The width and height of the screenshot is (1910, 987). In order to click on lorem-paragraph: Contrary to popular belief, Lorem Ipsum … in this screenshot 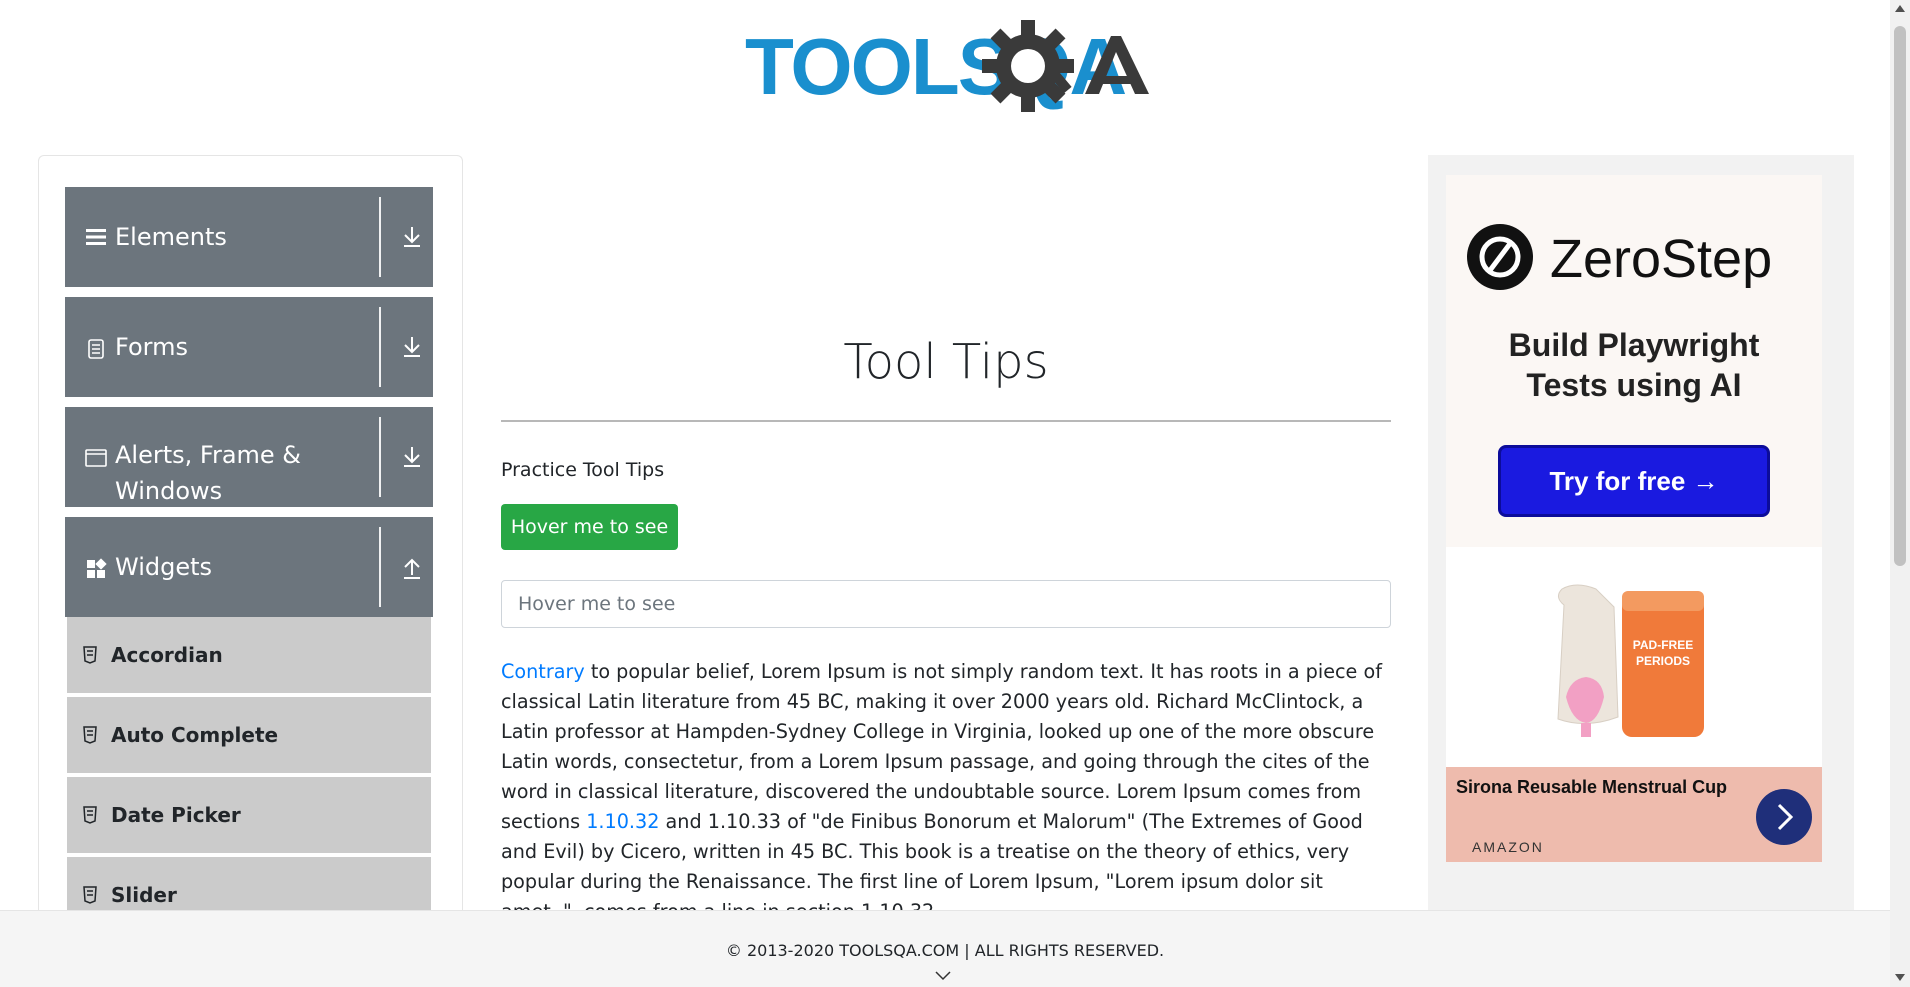, I will do `click(946, 792)`.